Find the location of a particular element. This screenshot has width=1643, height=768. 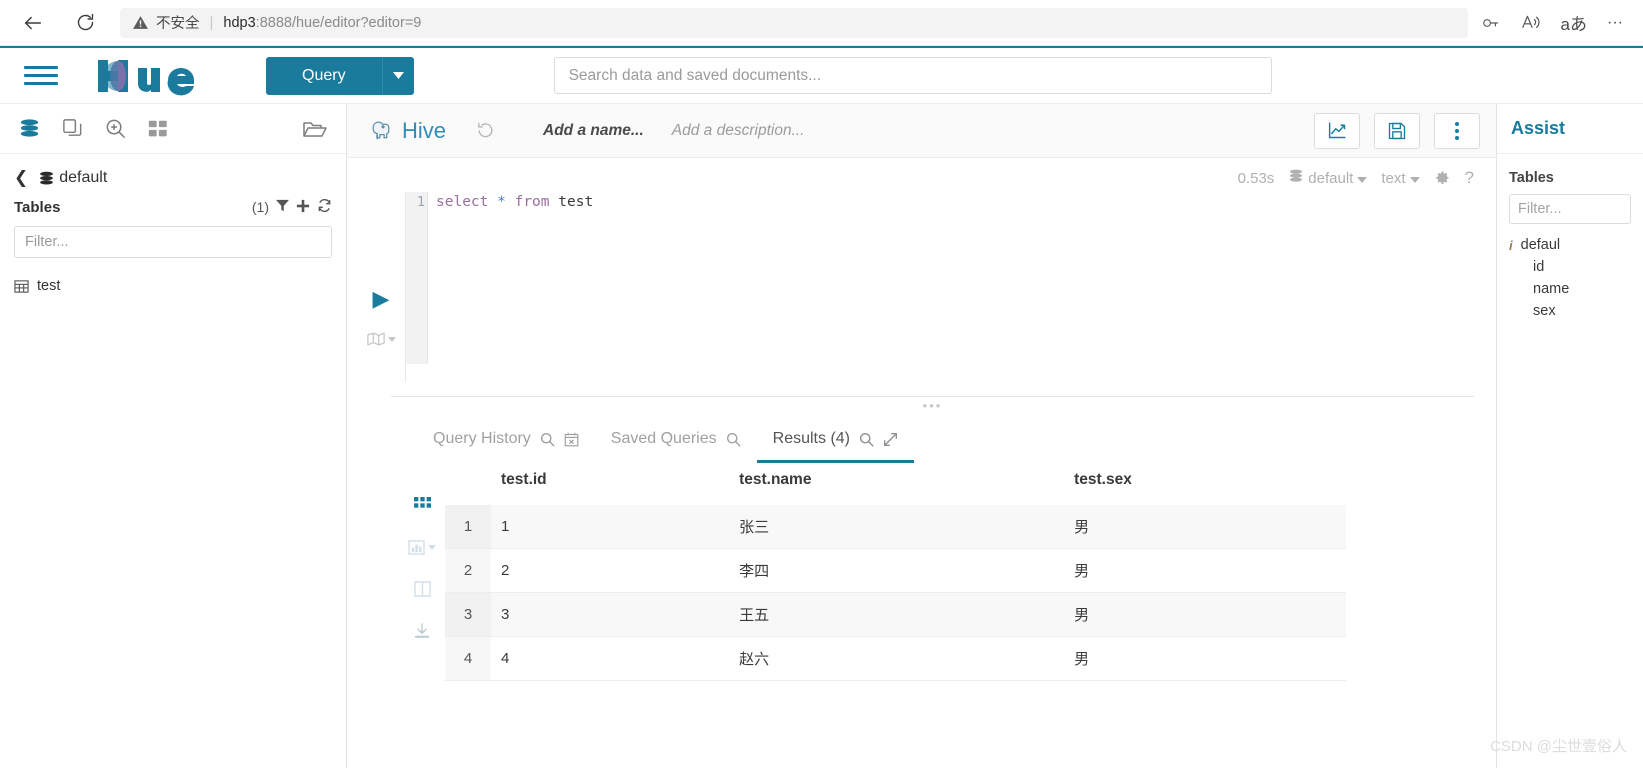

engine-name: Hive is located at coordinates (424, 130).